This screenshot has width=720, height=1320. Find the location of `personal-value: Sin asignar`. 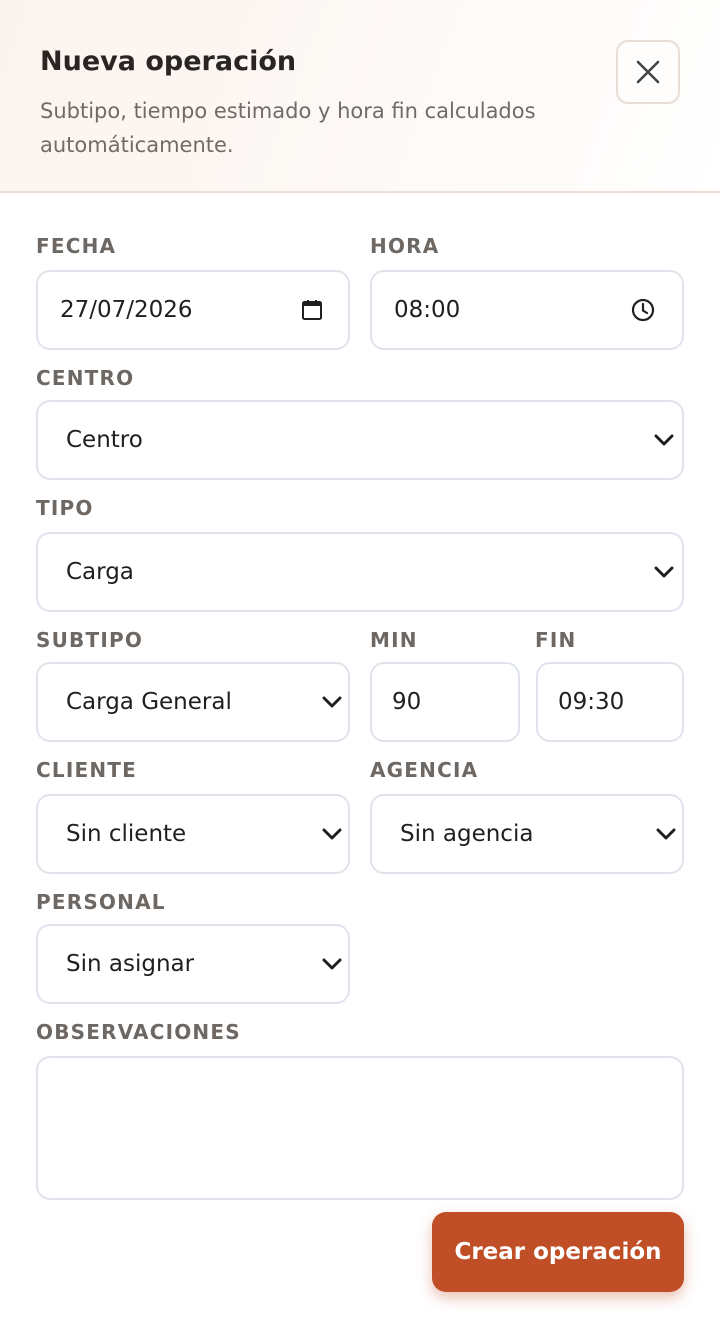

personal-value: Sin asignar is located at coordinates (130, 964).